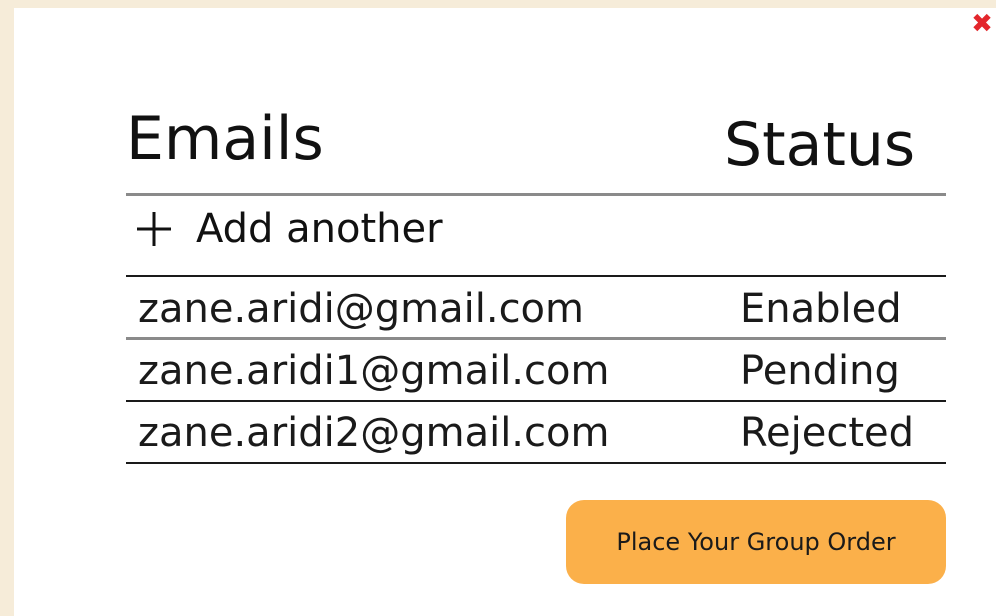 This screenshot has height=616, width=996. Describe the element at coordinates (982, 24) in the screenshot. I see `close-icon: ✖` at that location.